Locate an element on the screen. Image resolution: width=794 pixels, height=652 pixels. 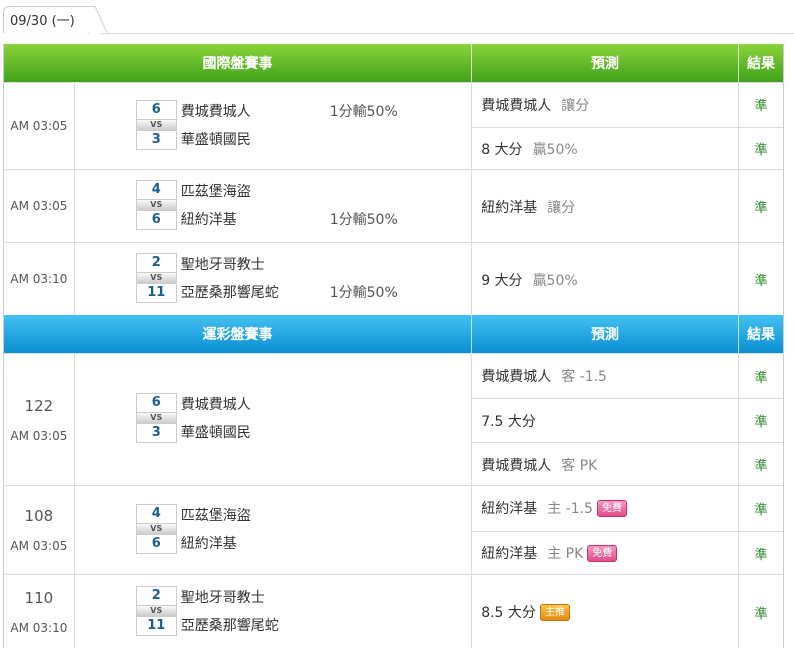
prediction-item: 費城費城人客 -1.5 is located at coordinates (605, 376).